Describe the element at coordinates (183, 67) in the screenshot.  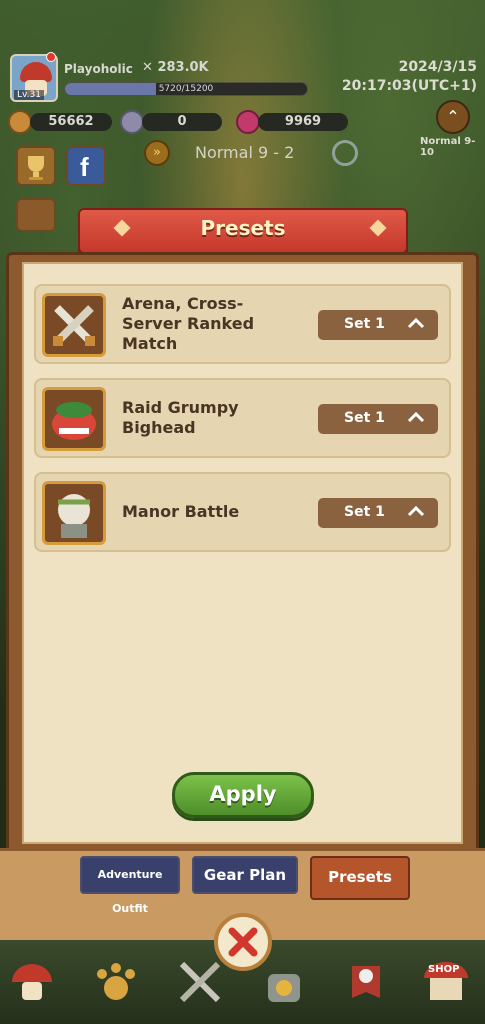
I see `combat-power-value: 283.0K` at that location.